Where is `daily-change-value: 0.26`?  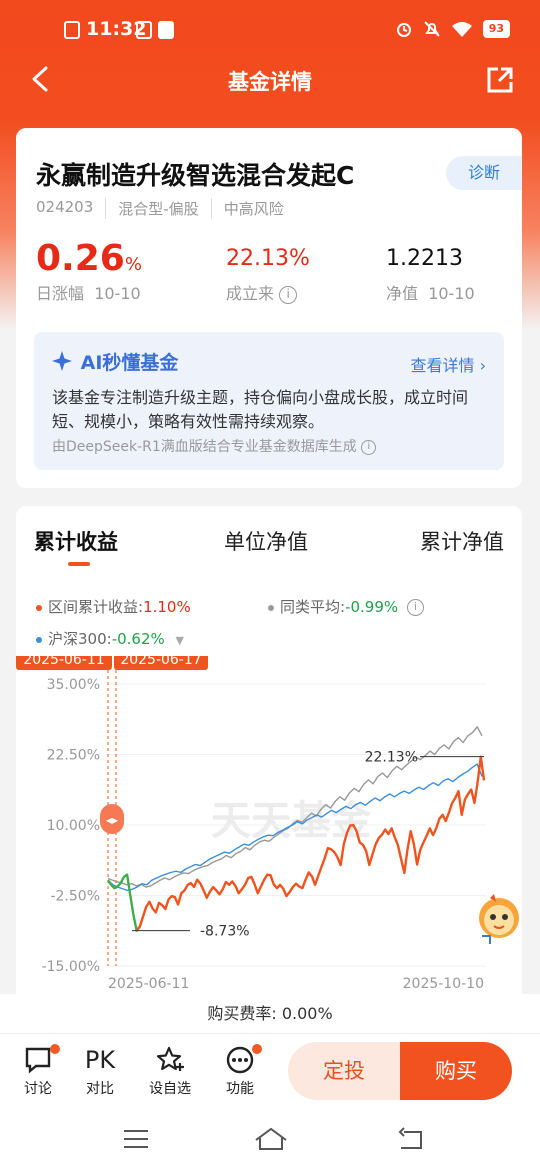
daily-change-value: 0.26 is located at coordinates (80, 258).